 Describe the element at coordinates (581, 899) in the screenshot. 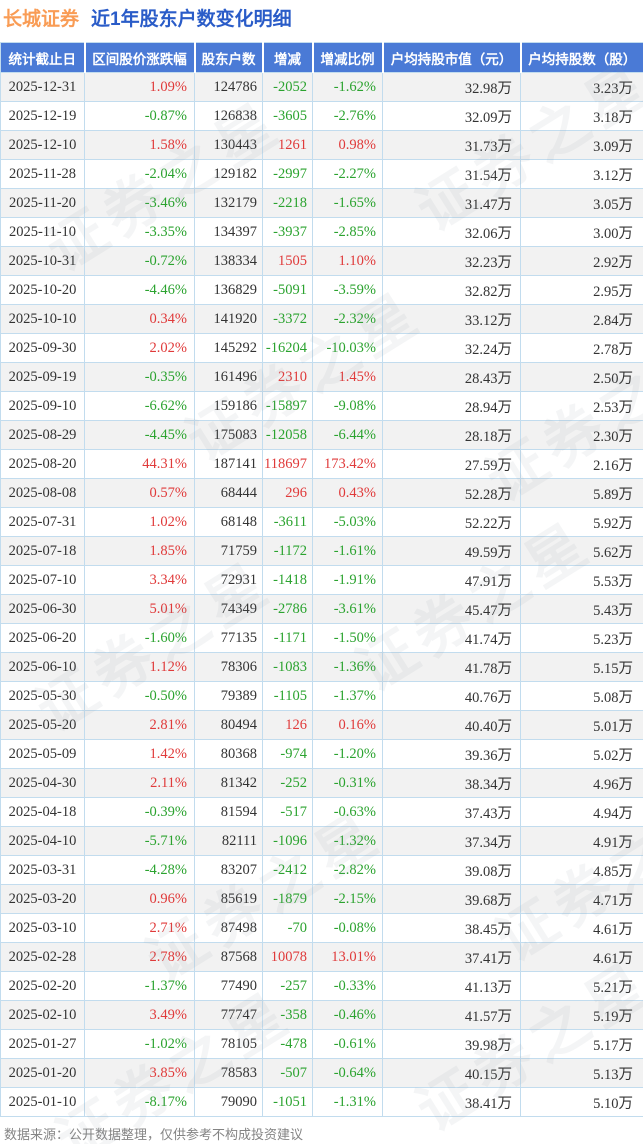

I see `avg-shares-cell: 4.71万` at that location.